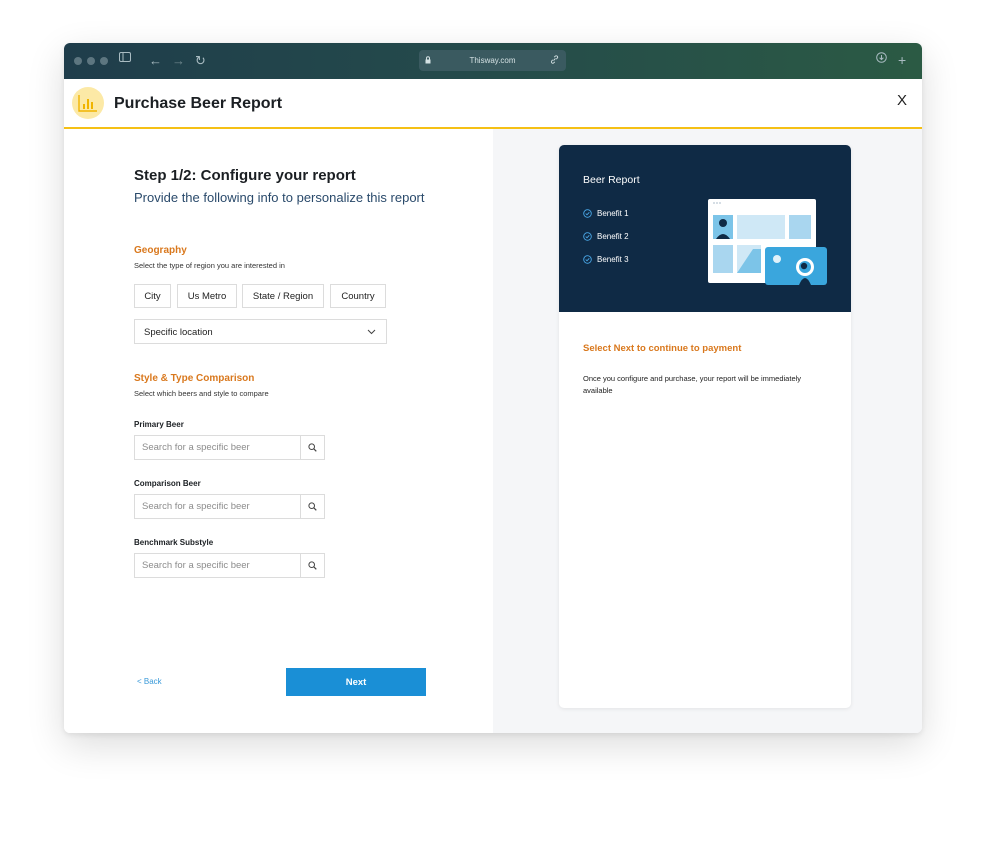  I want to click on region-option-city: City, so click(152, 296).